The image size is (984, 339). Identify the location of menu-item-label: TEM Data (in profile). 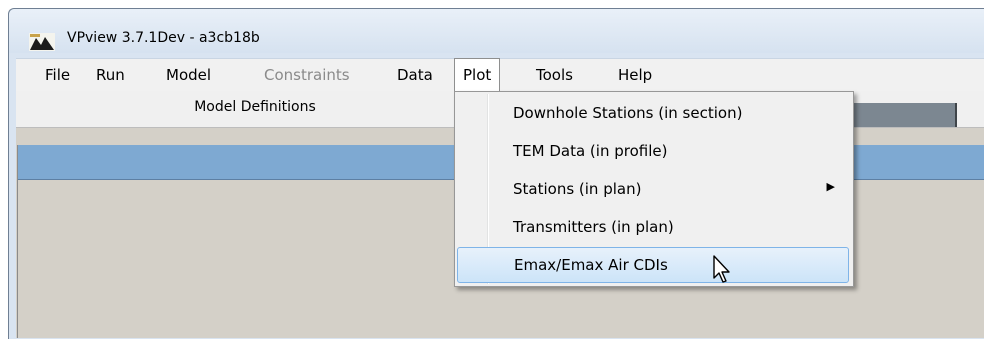
(590, 151).